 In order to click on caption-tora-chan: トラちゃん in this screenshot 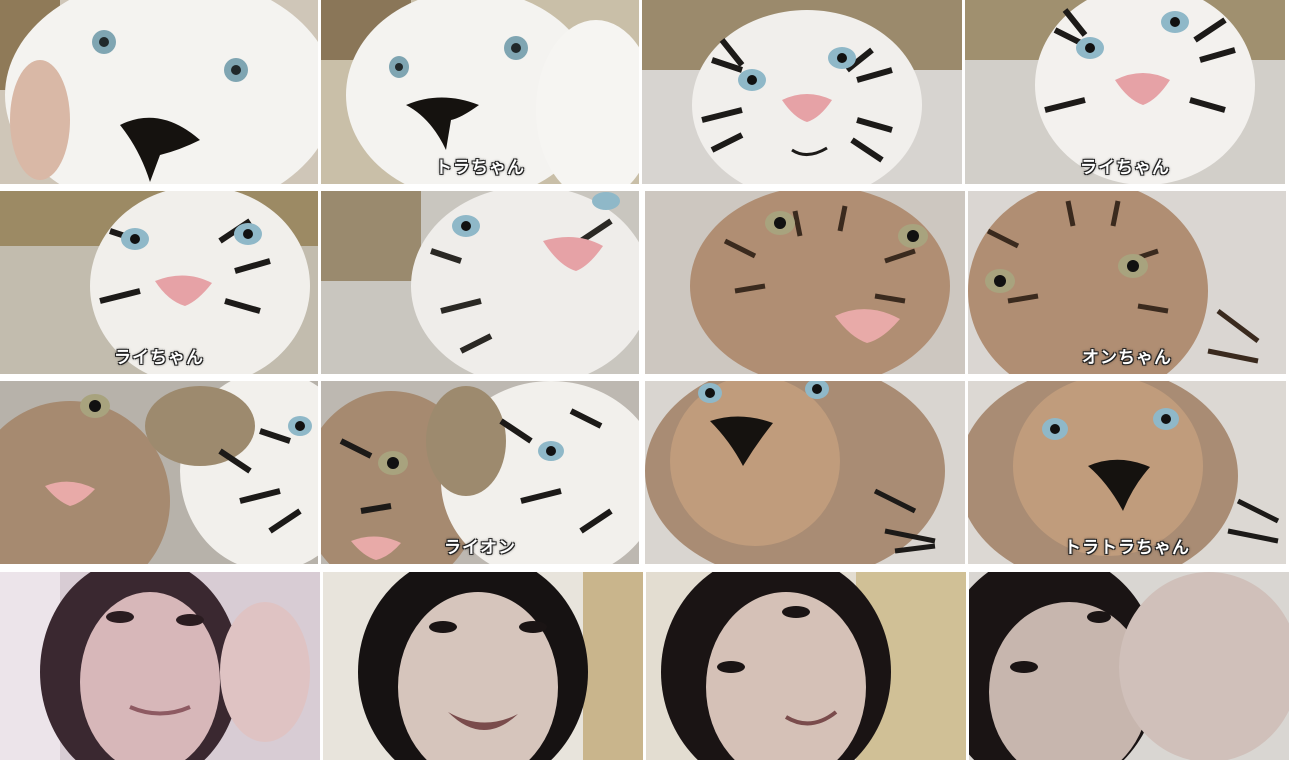, I will do `click(480, 168)`.